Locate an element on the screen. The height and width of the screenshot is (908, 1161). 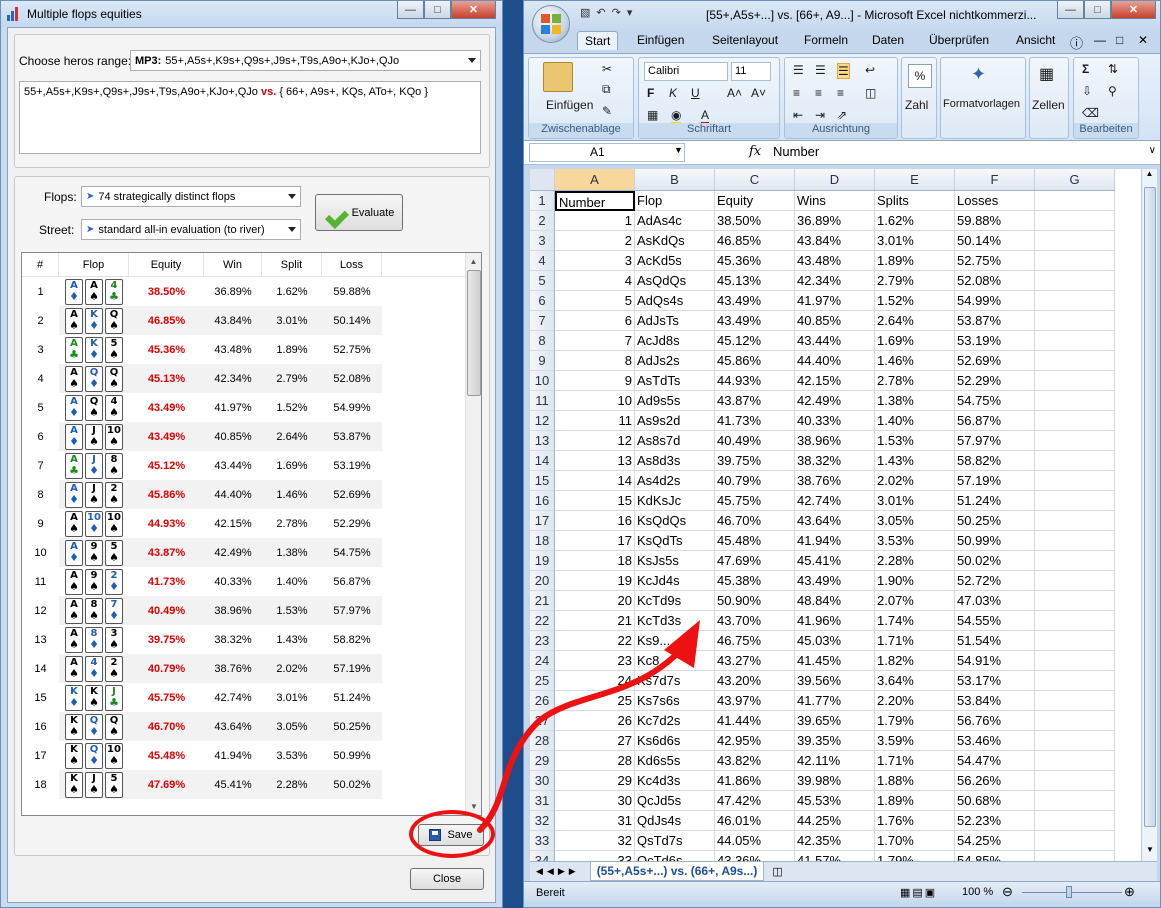
cell: As8d3s is located at coordinates (675, 461).